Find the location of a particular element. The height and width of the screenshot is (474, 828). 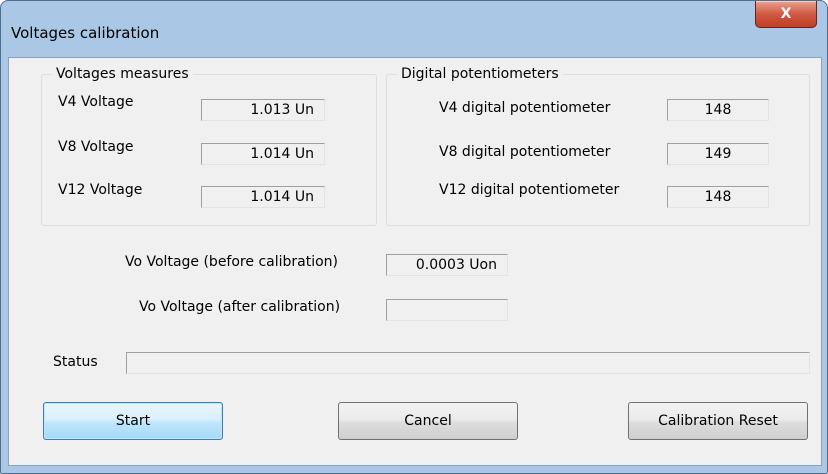

close-icon: X is located at coordinates (786, 14).